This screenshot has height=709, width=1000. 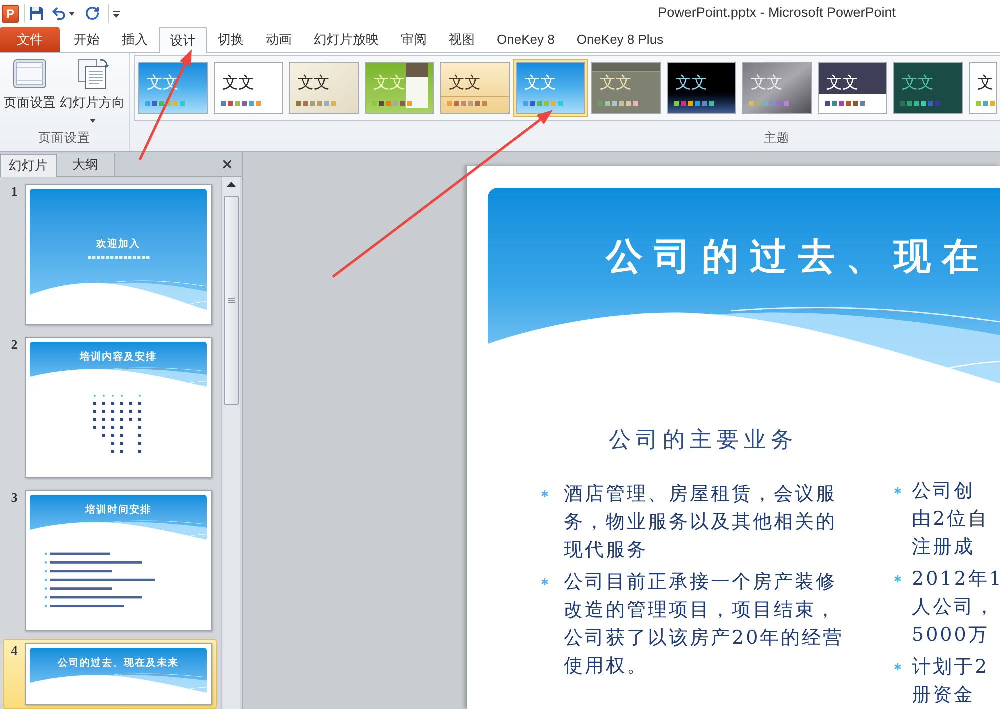 I want to click on bullet-text-line: 5000万, so click(x=951, y=635).